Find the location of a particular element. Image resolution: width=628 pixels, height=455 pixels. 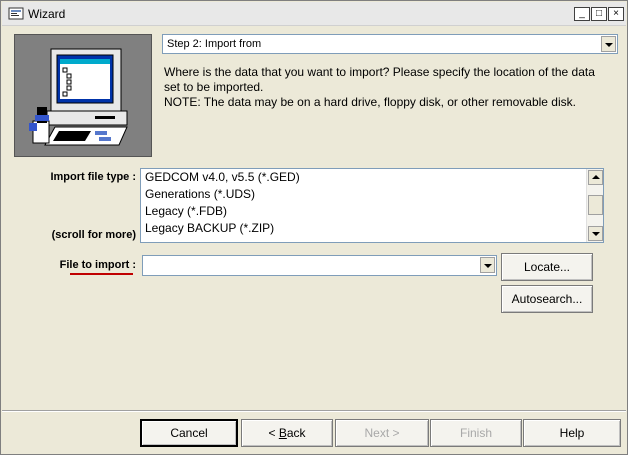

back-button: < Back is located at coordinates (287, 433).